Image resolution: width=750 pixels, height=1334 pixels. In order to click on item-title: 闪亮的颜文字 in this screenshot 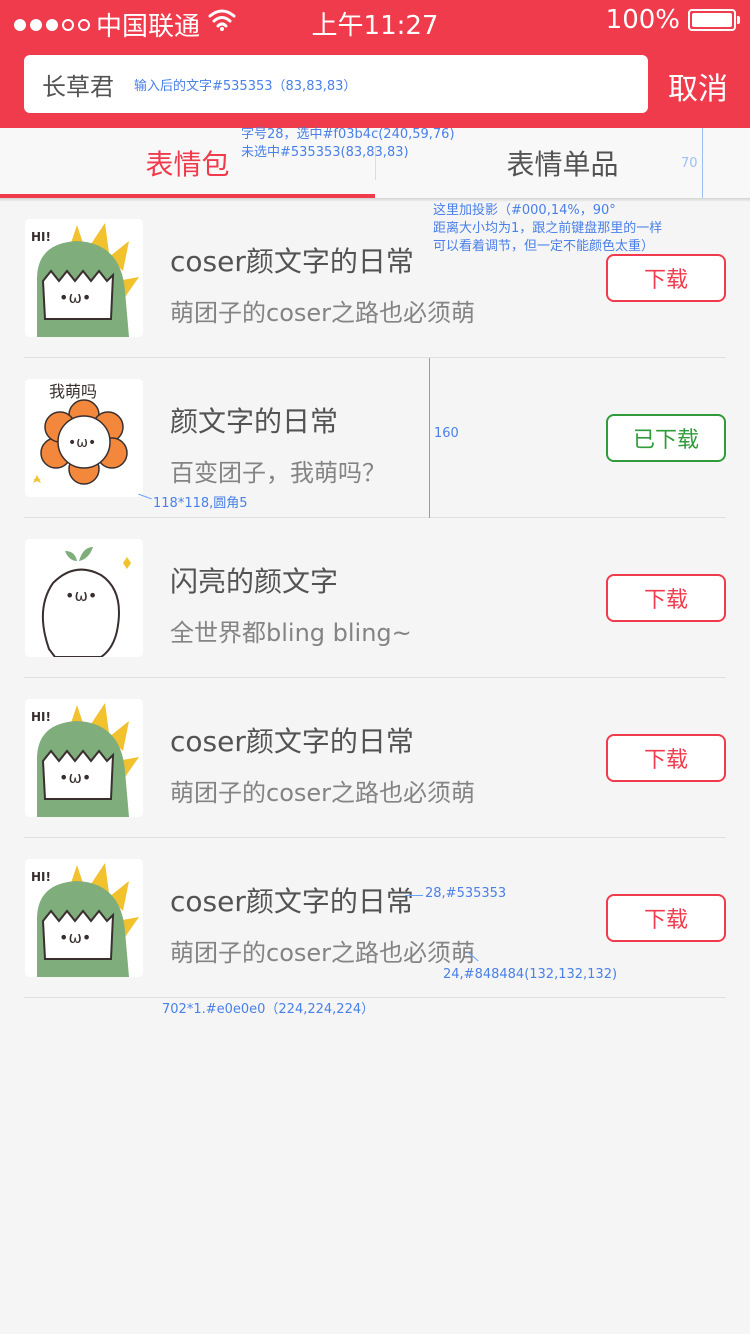, I will do `click(254, 581)`.